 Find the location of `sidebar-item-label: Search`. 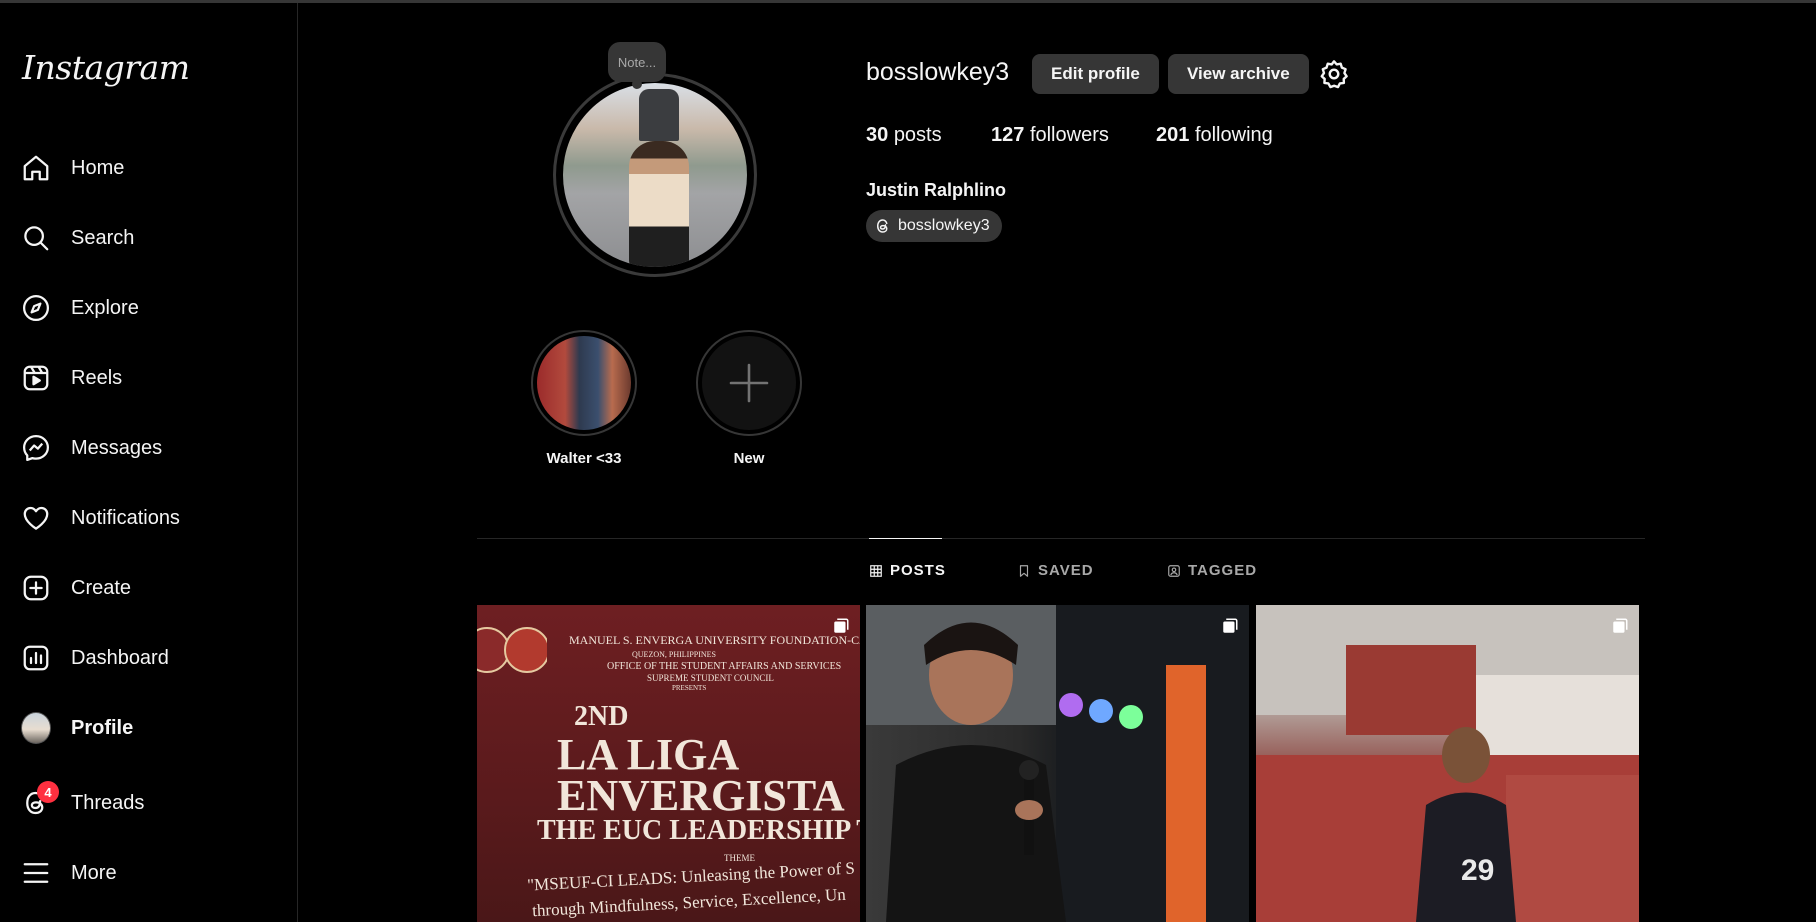

sidebar-item-label: Search is located at coordinates (103, 237).